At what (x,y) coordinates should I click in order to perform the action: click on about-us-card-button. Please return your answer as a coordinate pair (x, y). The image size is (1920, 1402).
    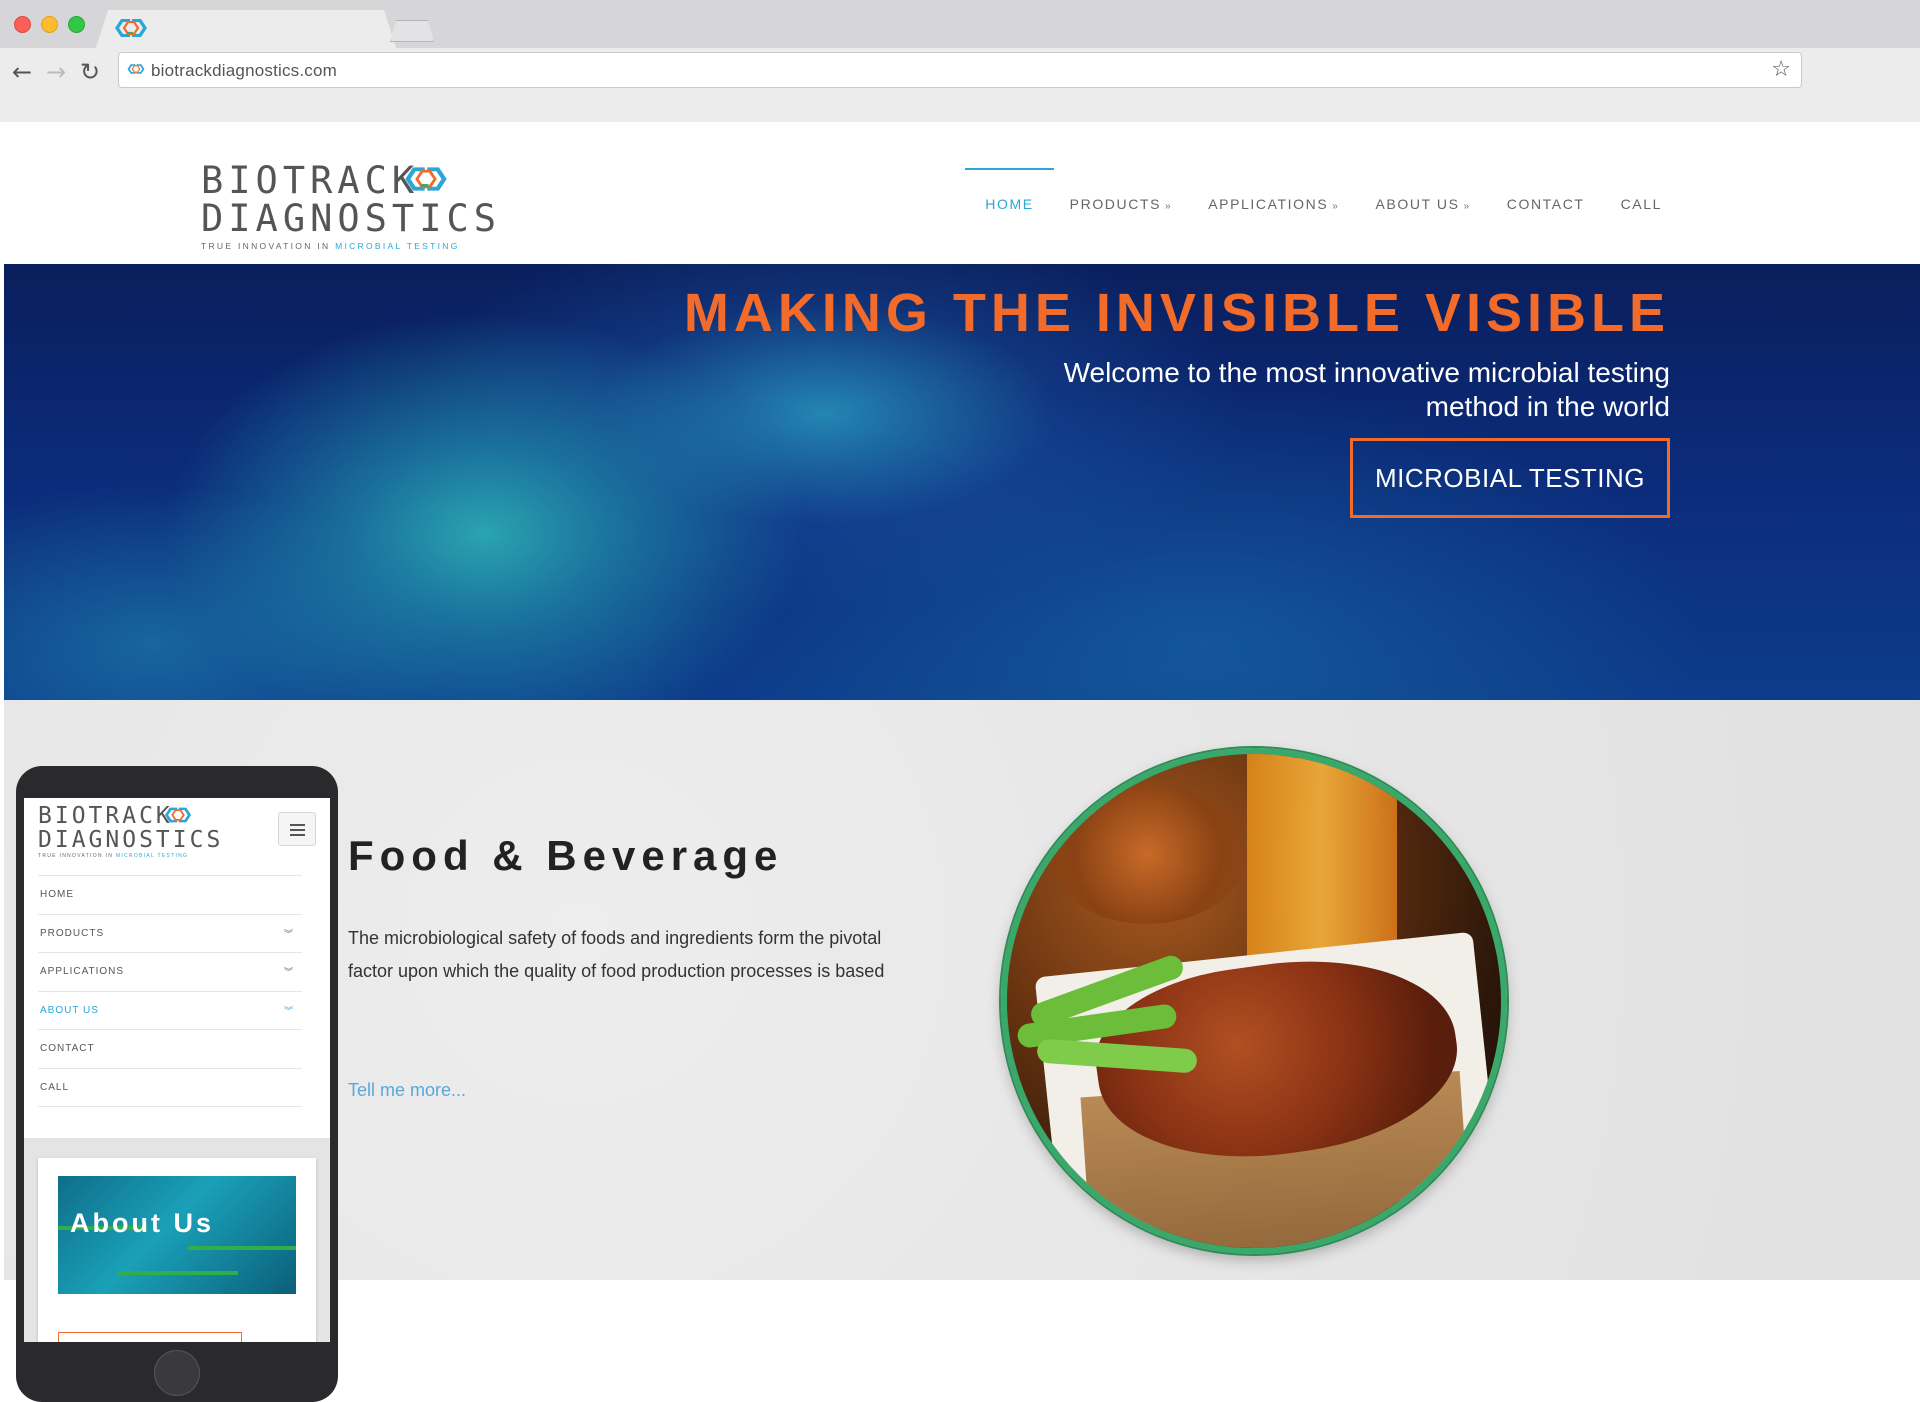
    Looking at the image, I should click on (150, 1337).